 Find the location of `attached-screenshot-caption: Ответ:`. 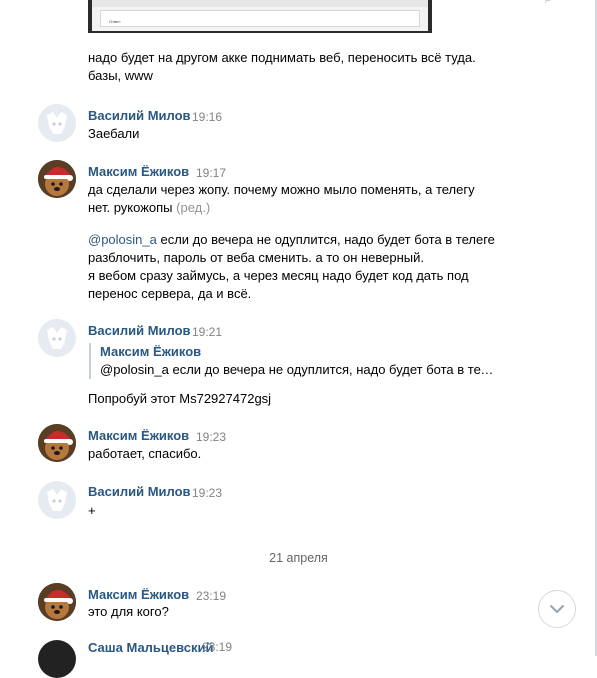

attached-screenshot-caption: Ответ: is located at coordinates (115, 21).